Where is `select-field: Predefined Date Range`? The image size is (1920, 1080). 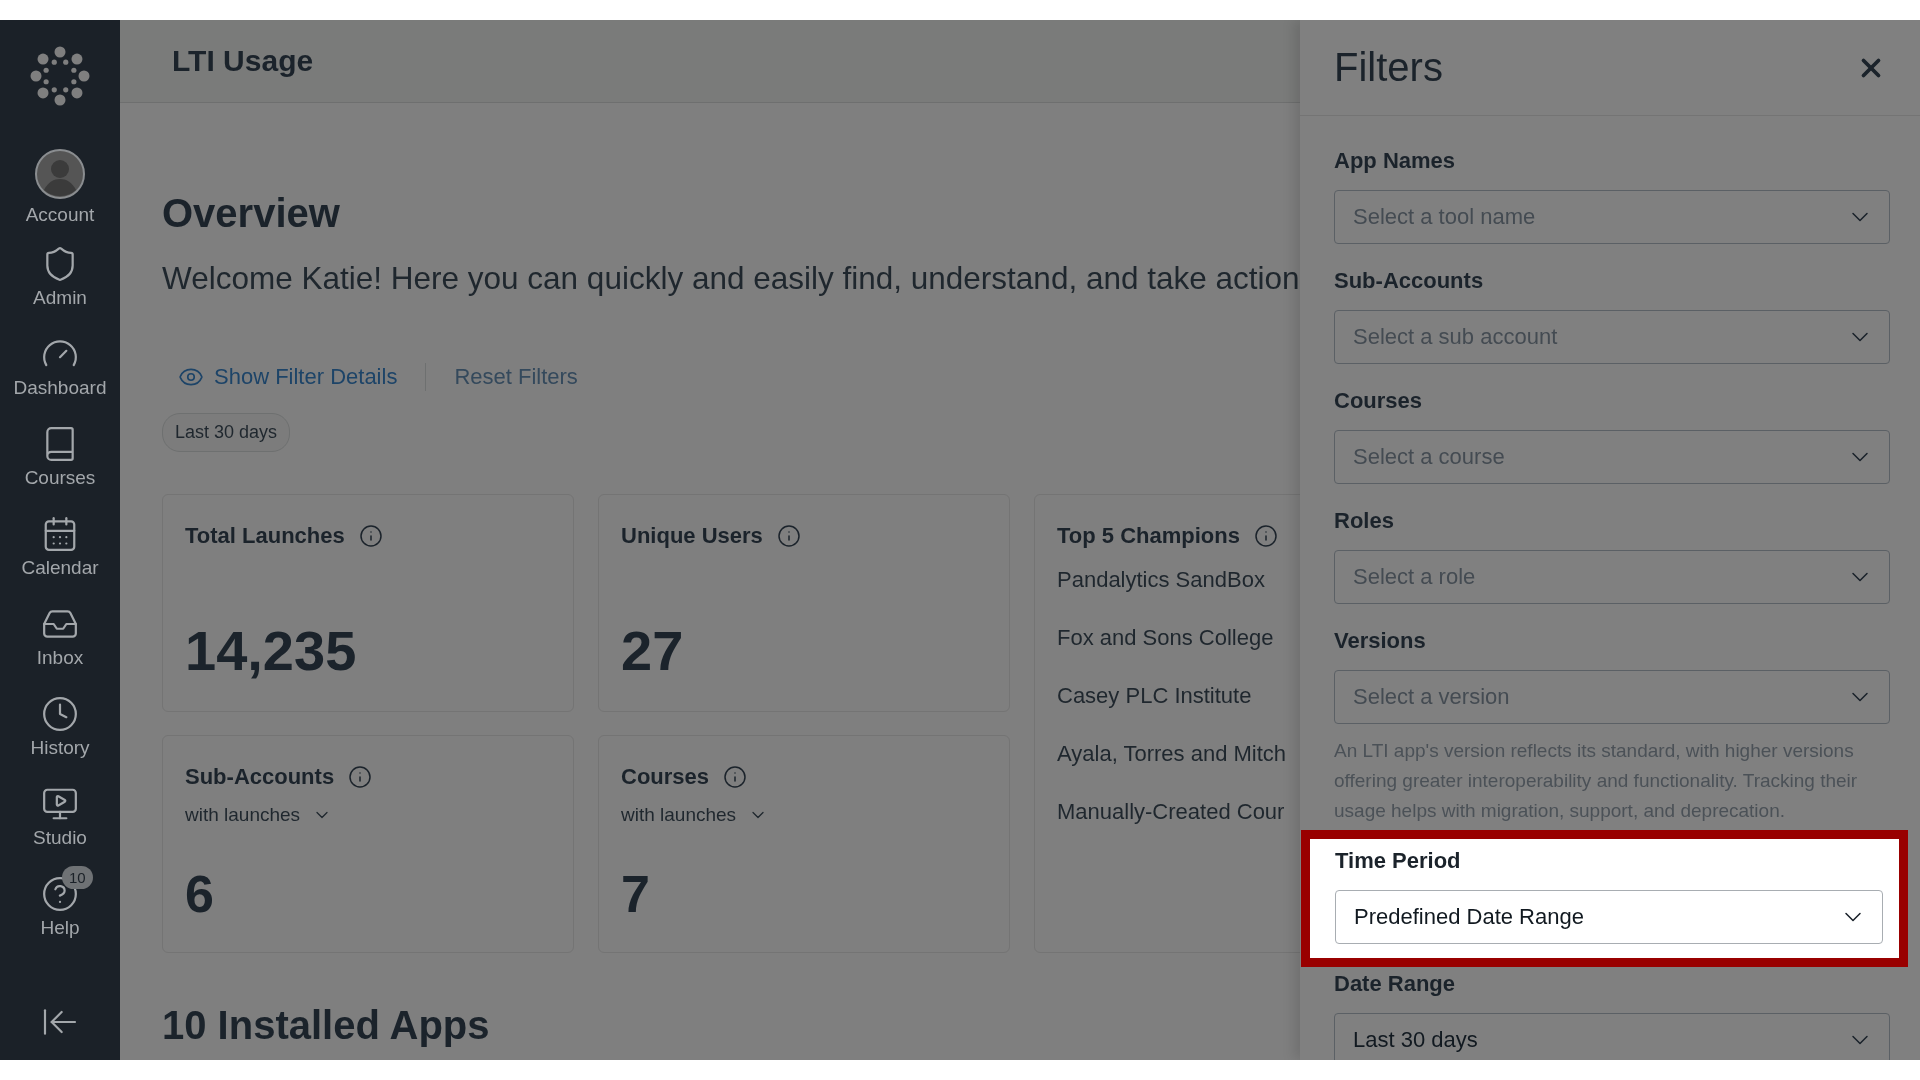
select-field: Predefined Date Range is located at coordinates (1609, 917).